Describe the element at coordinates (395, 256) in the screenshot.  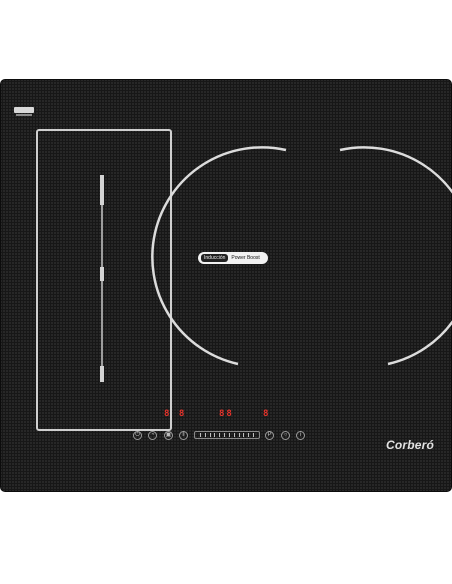
I see `round-zone-arc-right` at that location.